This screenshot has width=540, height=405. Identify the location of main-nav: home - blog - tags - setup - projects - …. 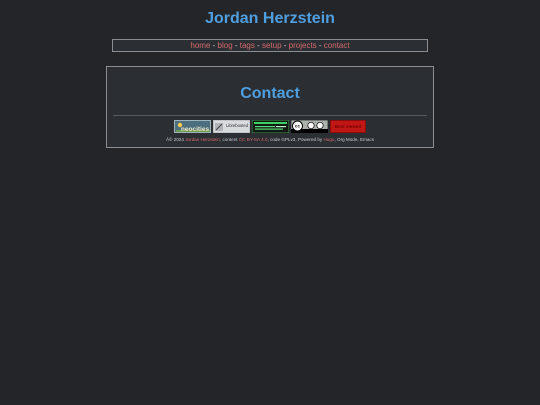
(270, 45).